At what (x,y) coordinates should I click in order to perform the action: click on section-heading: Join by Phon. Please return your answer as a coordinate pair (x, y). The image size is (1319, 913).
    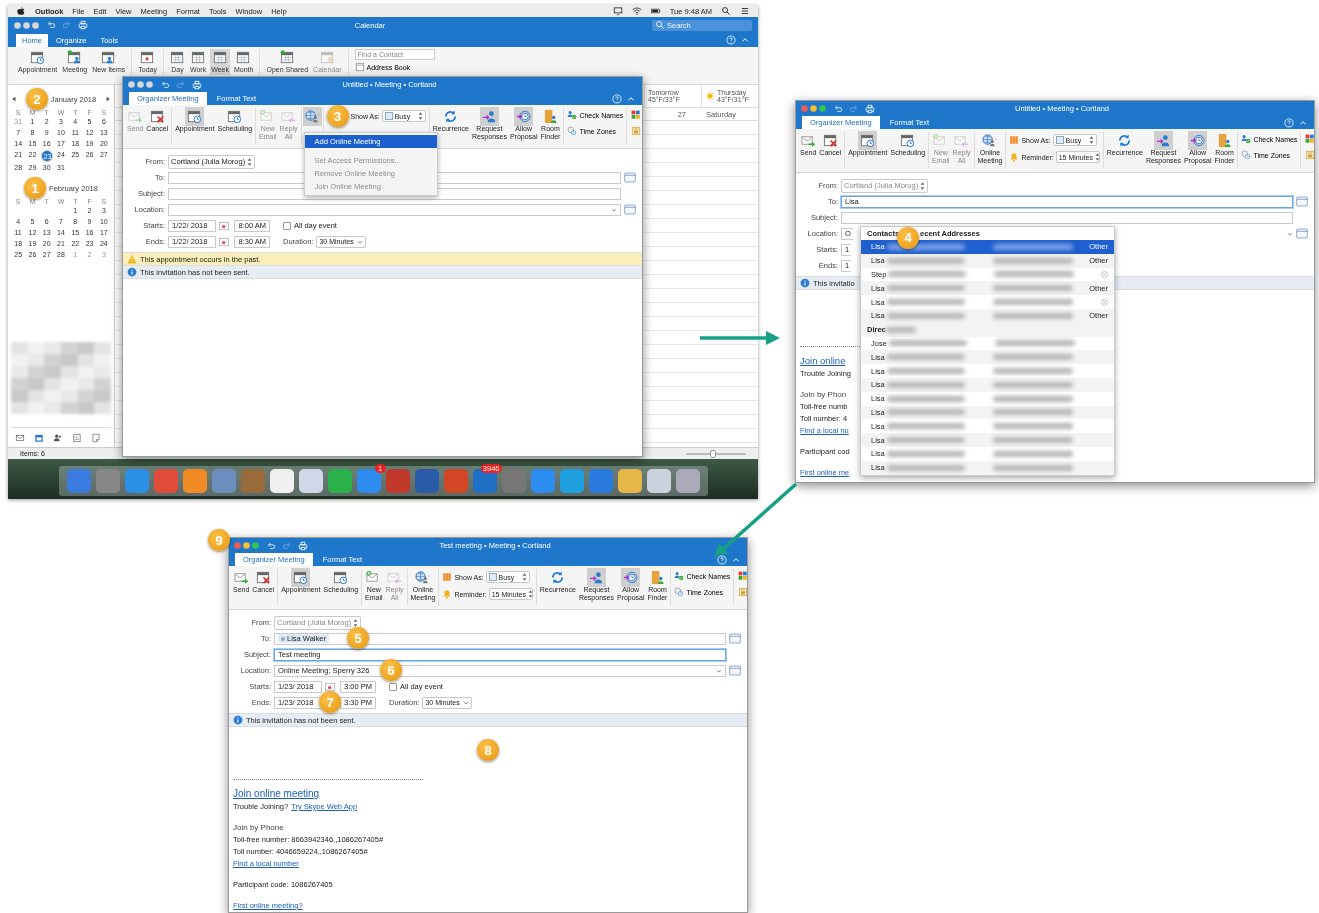
    Looking at the image, I should click on (823, 395).